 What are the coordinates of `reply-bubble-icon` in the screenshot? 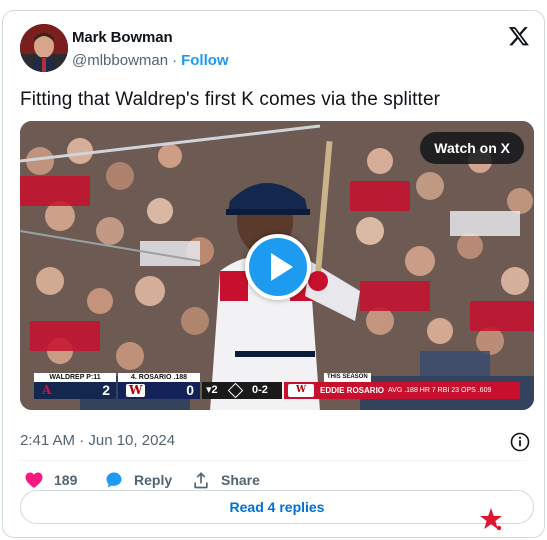 It's located at (114, 480).